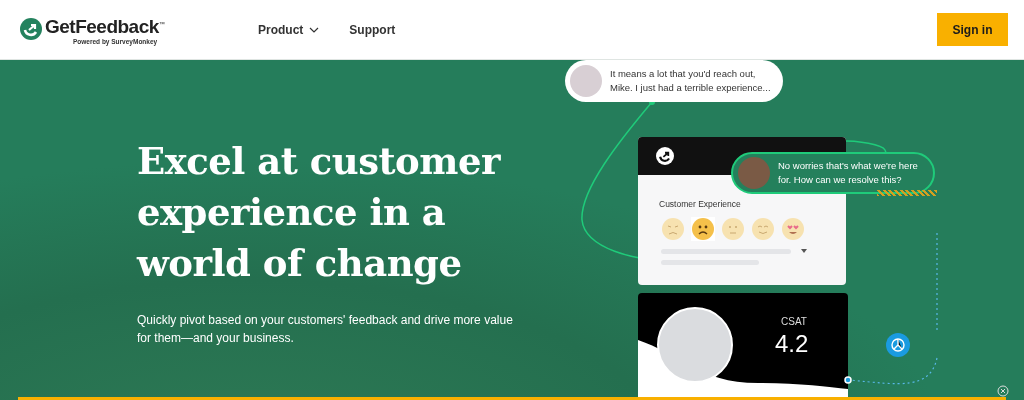  Describe the element at coordinates (793, 229) in the screenshot. I see `love-face-icon` at that location.